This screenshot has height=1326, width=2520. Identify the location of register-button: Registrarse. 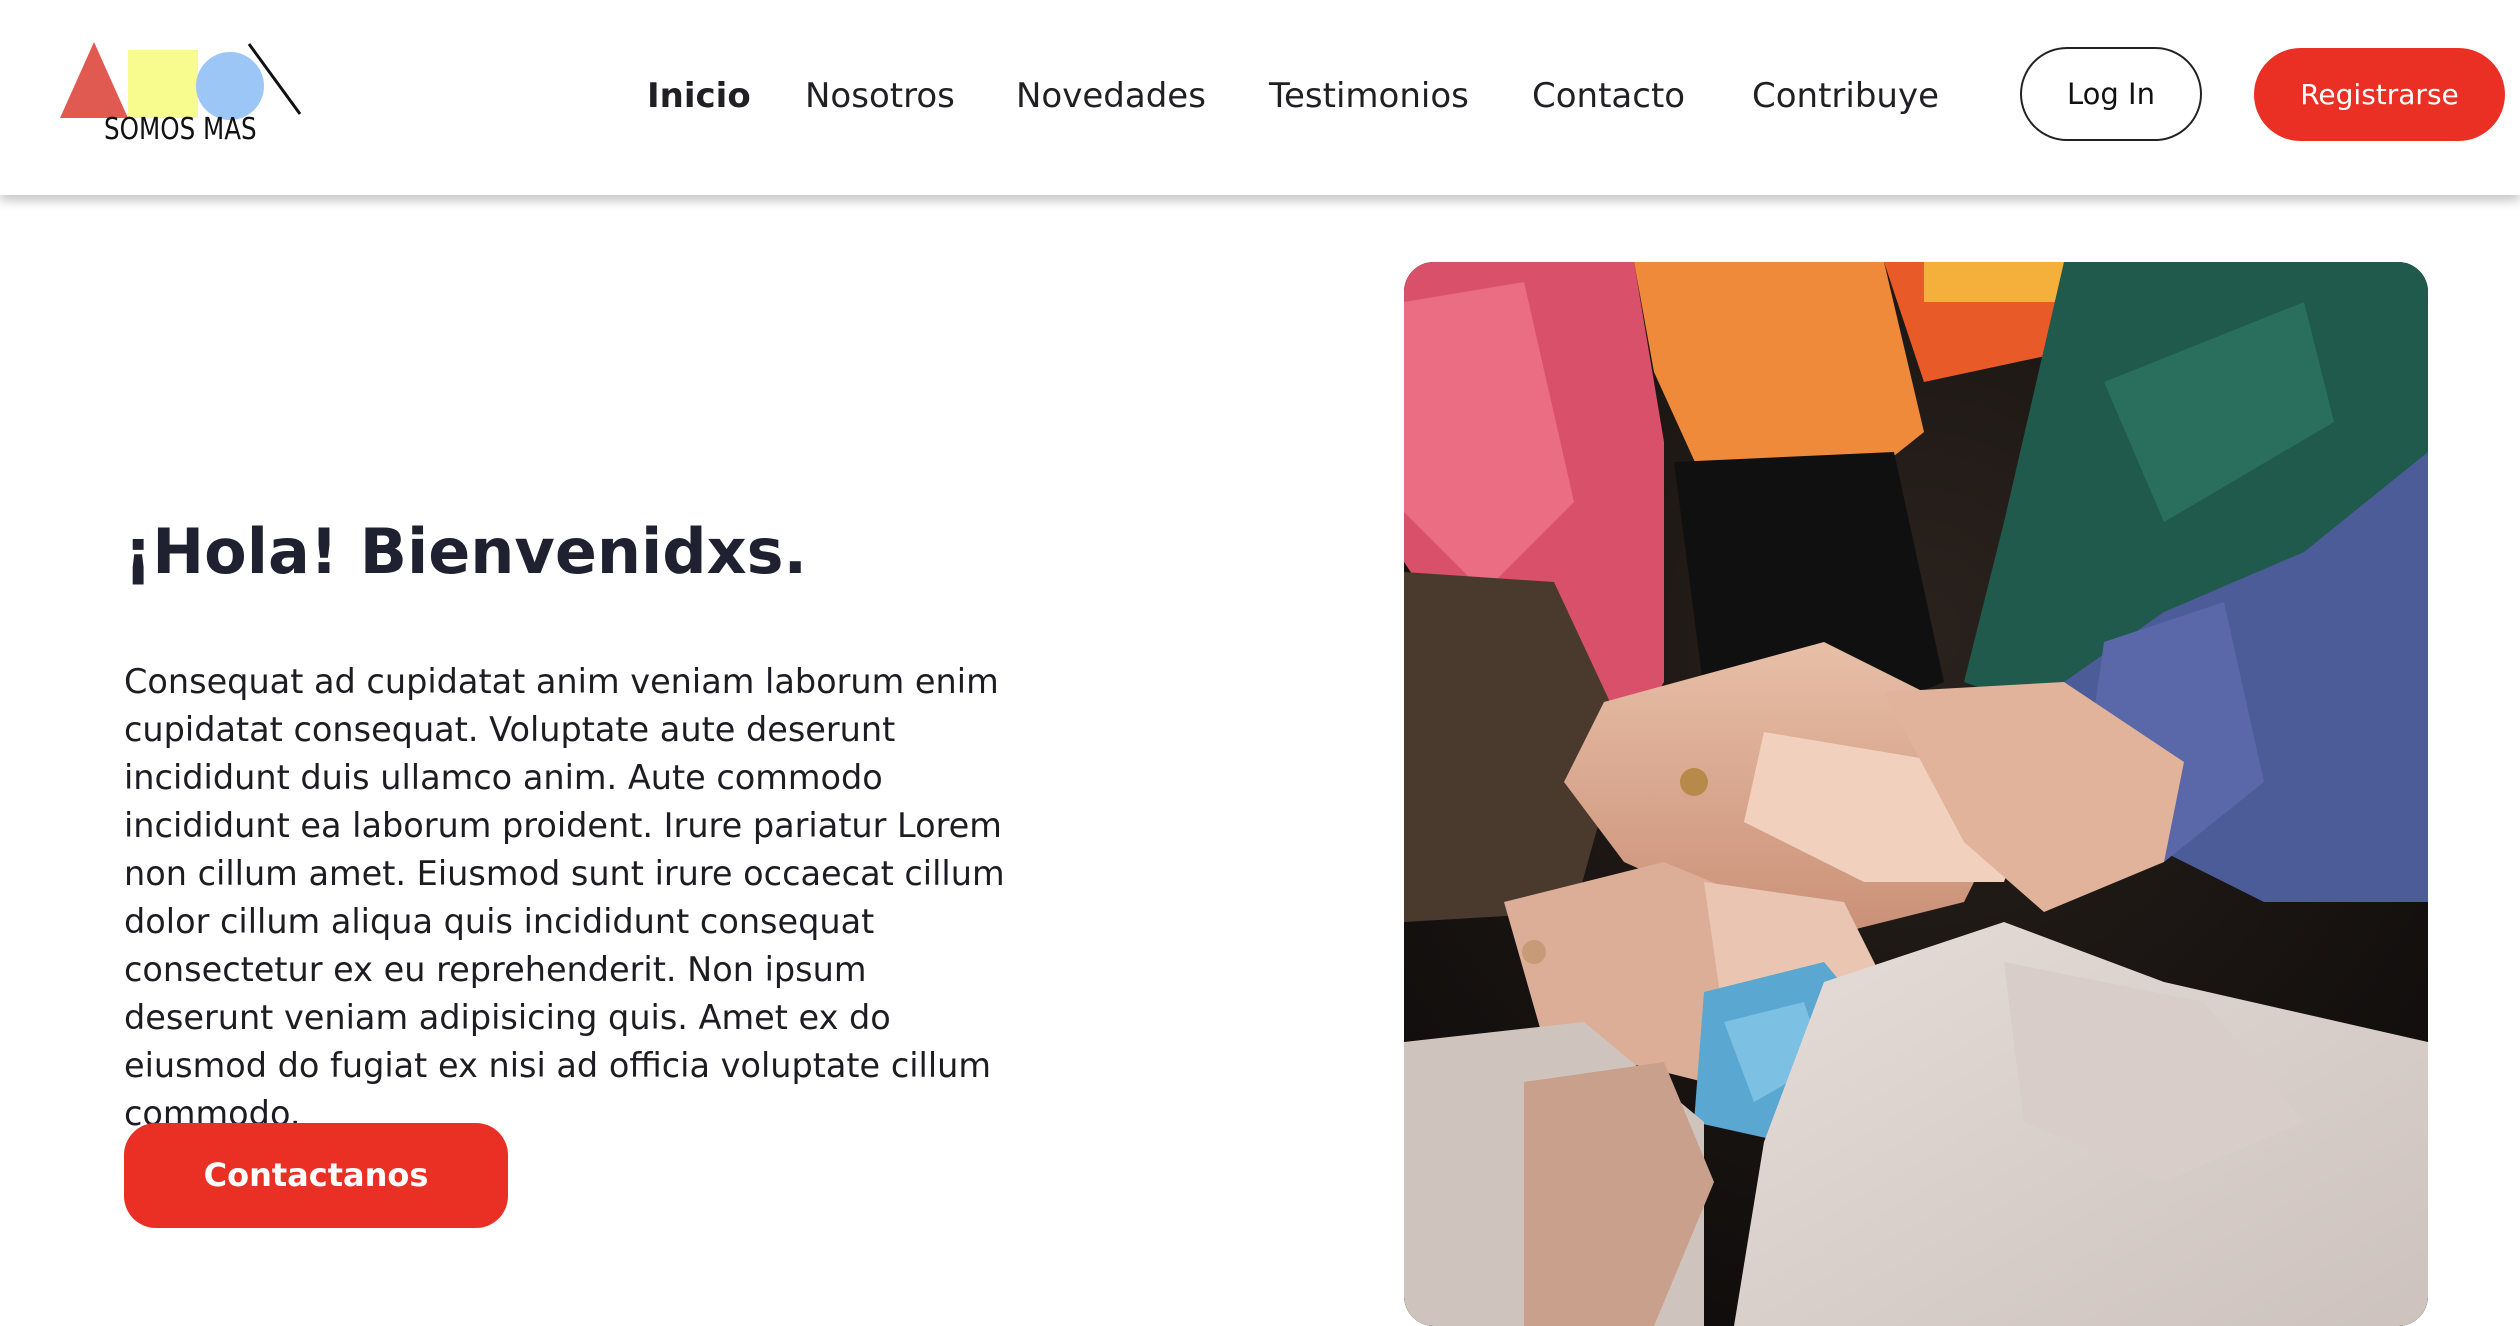
(2379, 94).